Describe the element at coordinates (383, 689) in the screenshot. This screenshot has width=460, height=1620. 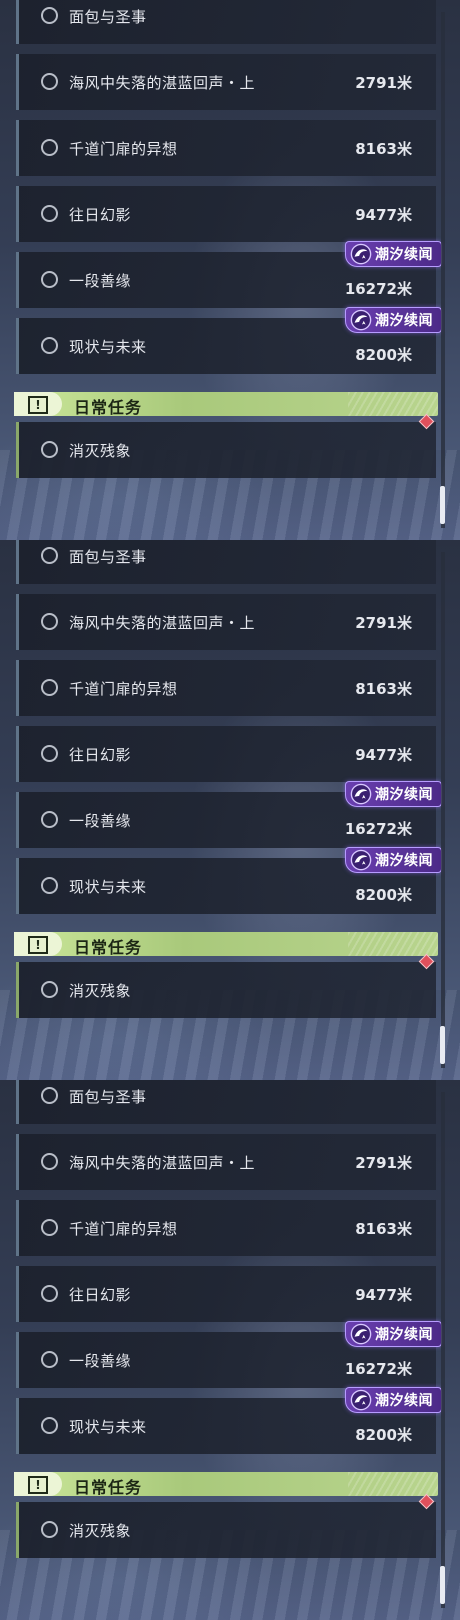
I see `quest-distance: 8163米` at that location.